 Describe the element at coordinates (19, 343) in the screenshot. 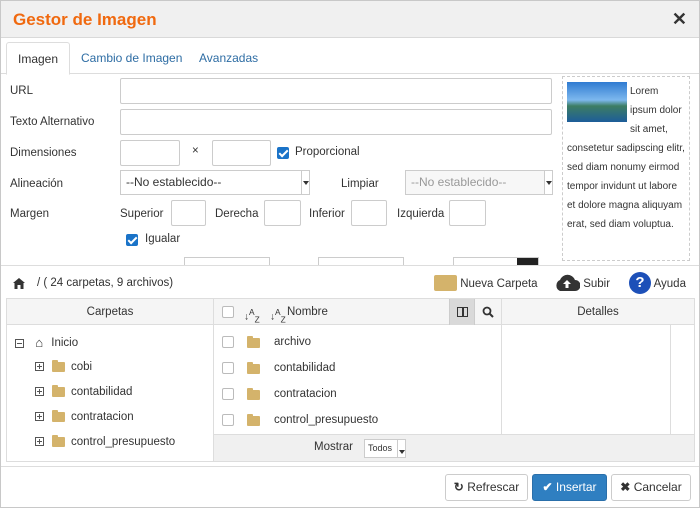

I see `collapse-icon` at that location.